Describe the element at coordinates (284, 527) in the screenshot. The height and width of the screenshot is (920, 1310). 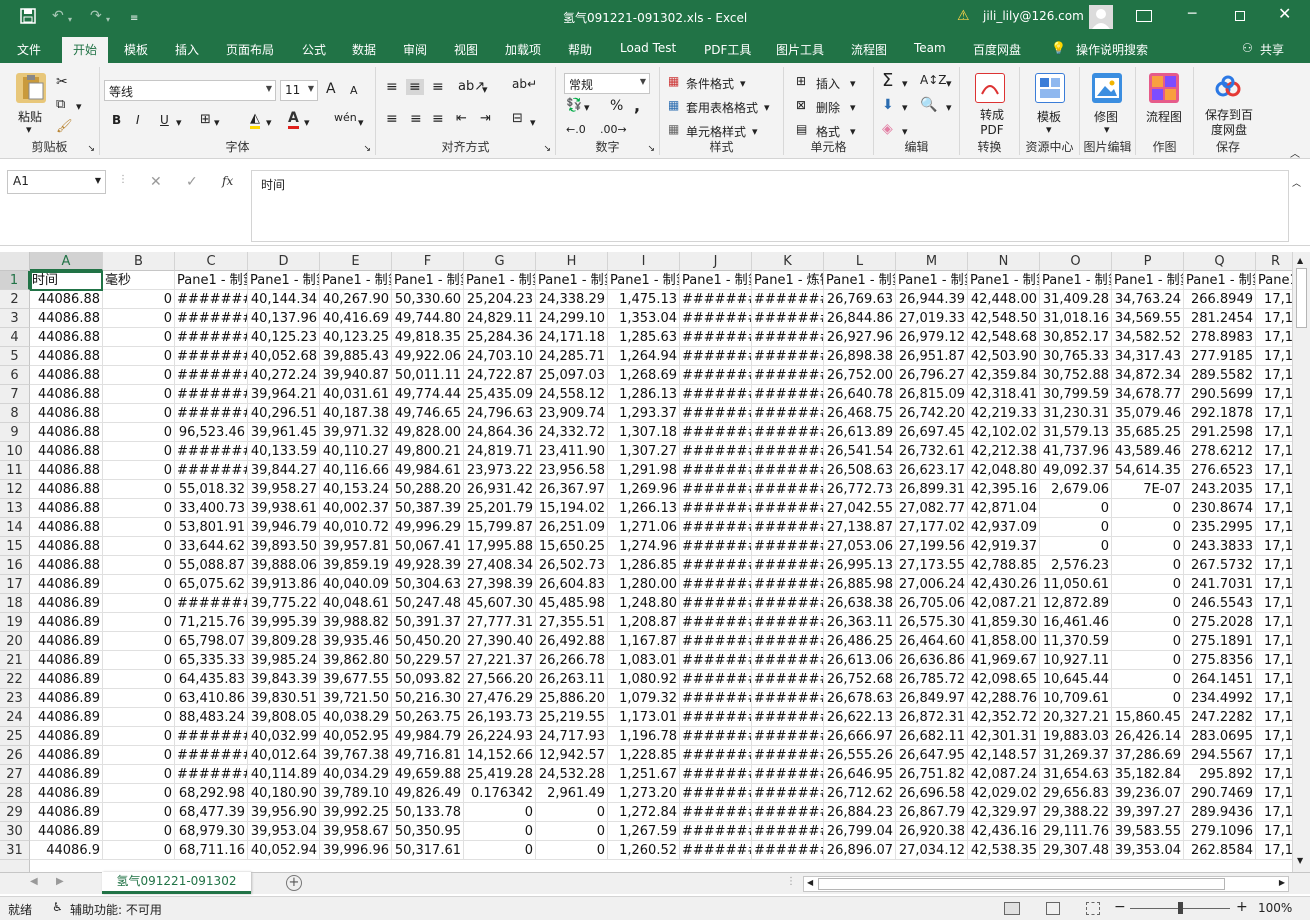
I see `table-cell: 39,946.79` at that location.